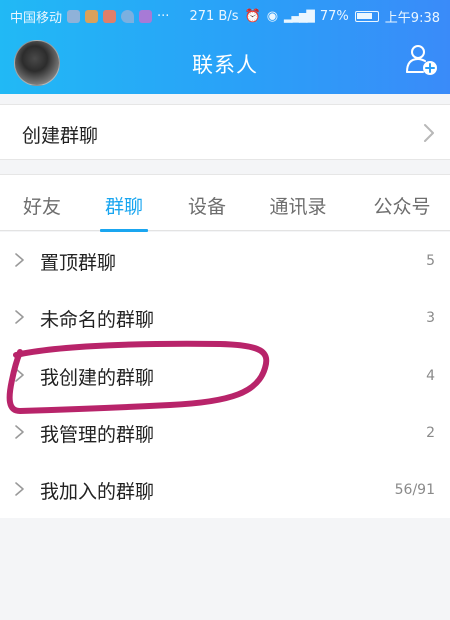 The height and width of the screenshot is (620, 450). What do you see at coordinates (97, 378) in the screenshot?
I see `group-name: 我创建的群聊` at bounding box center [97, 378].